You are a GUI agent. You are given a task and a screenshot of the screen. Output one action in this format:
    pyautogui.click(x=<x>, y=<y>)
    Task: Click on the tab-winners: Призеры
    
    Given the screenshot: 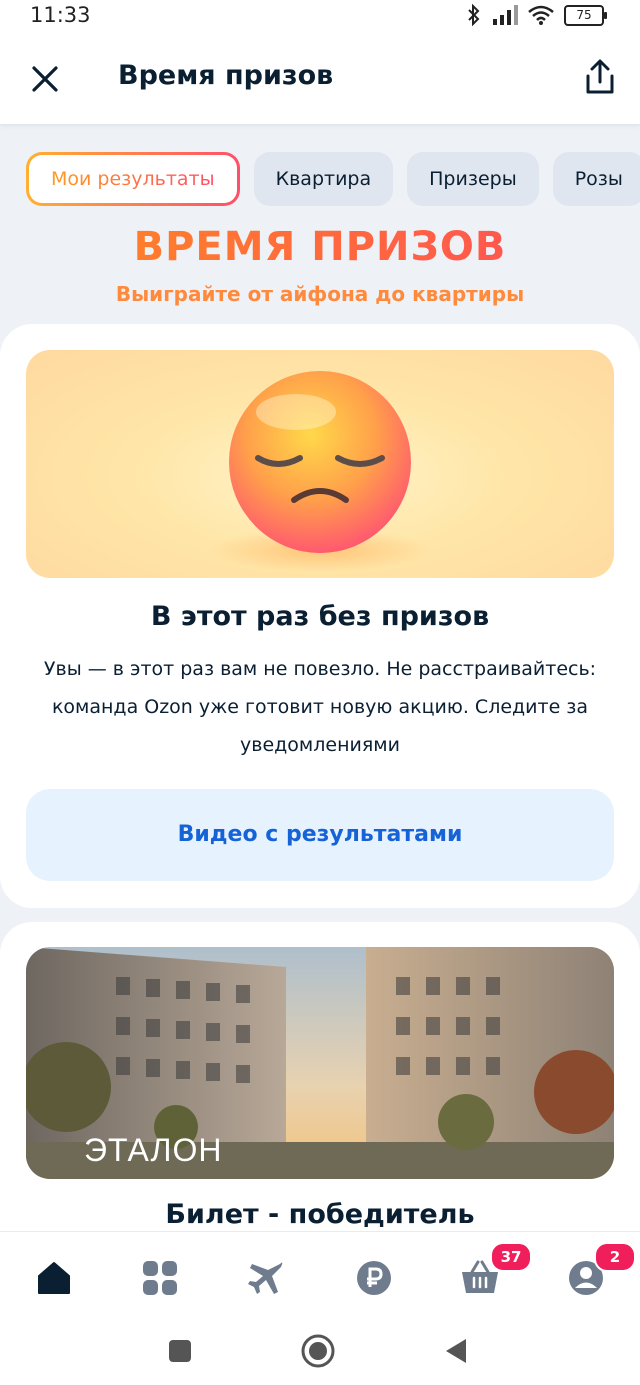 What is the action you would take?
    pyautogui.click(x=473, y=179)
    